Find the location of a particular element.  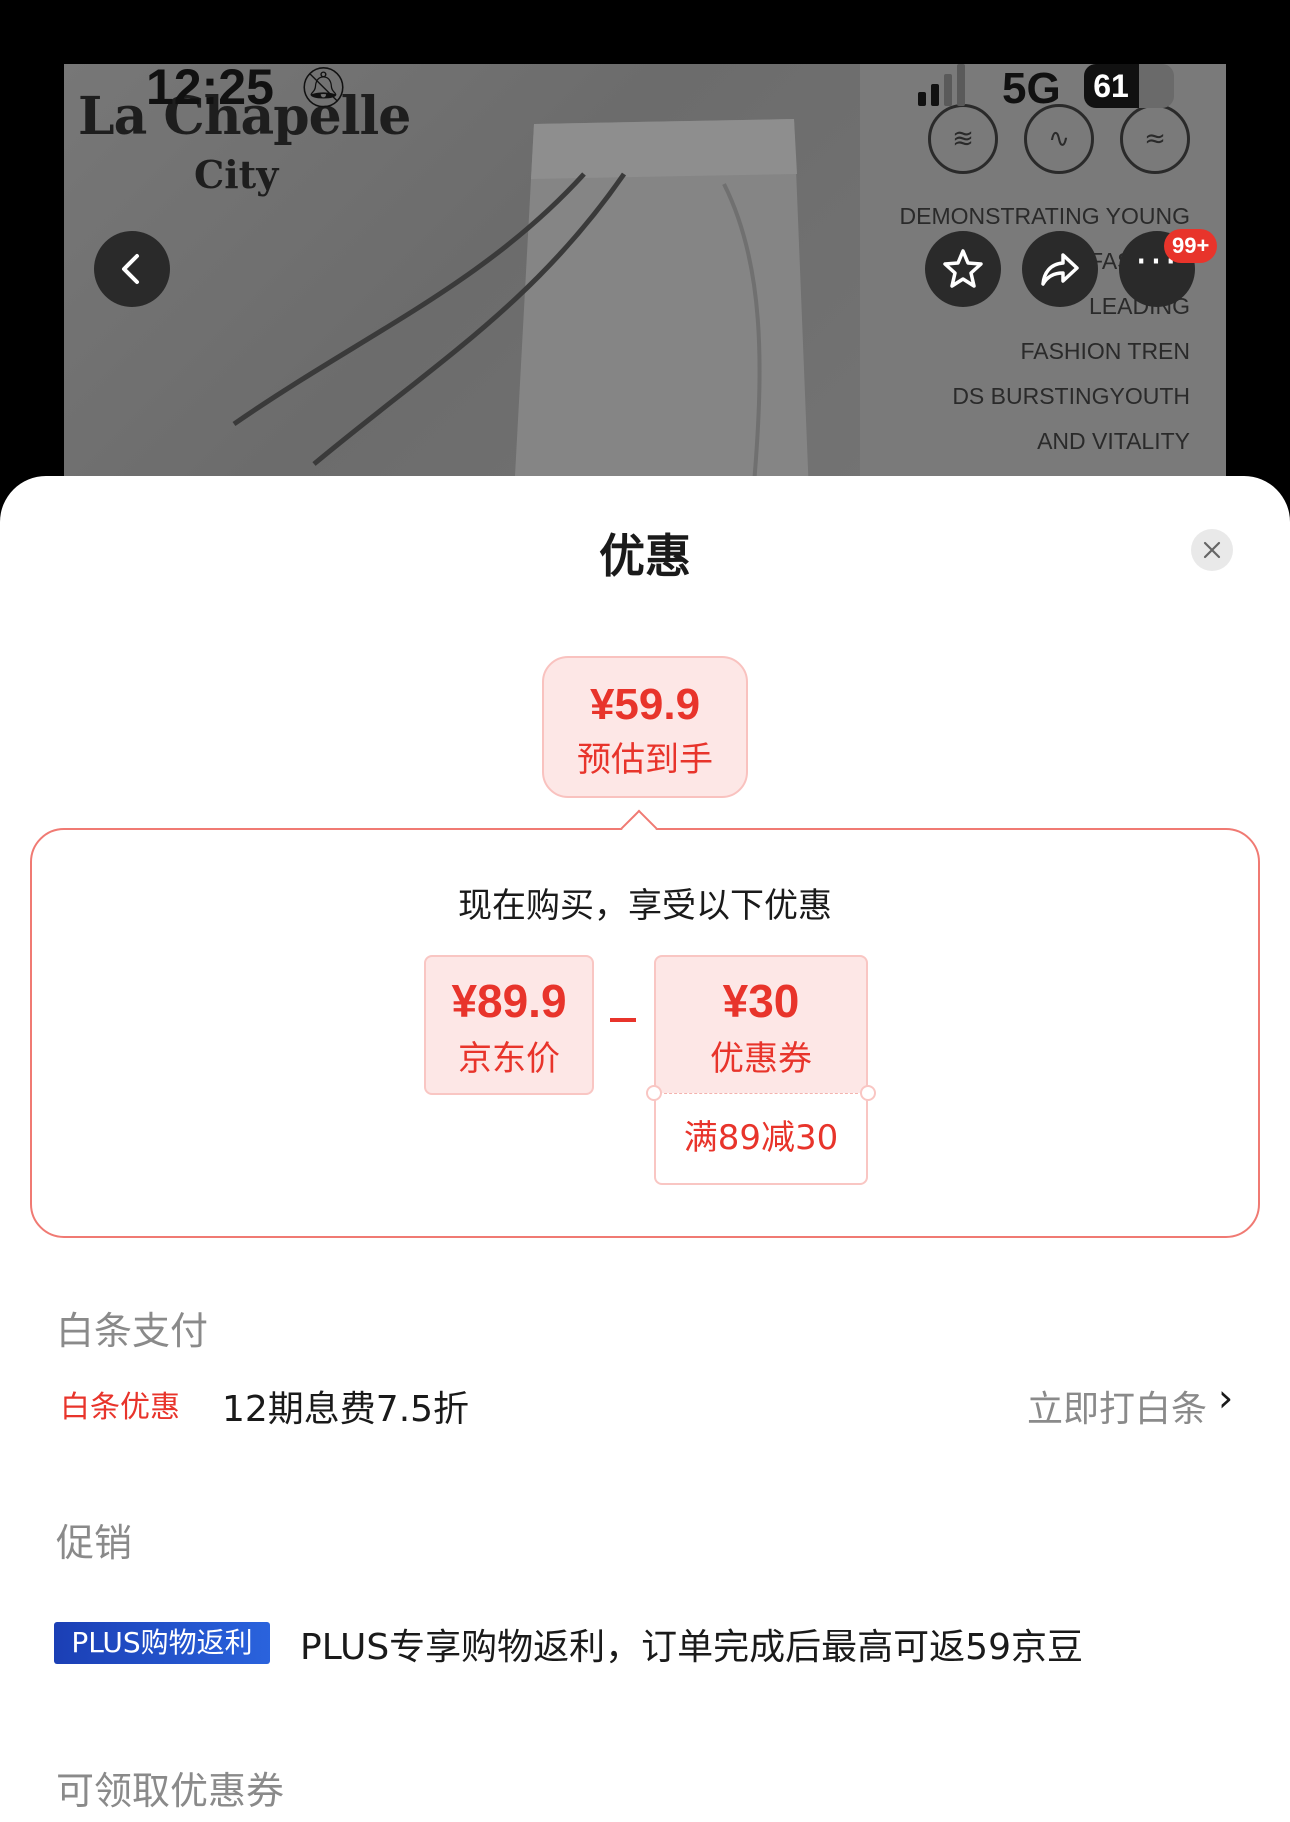

estimated-price: ¥59.9 is located at coordinates (645, 704).